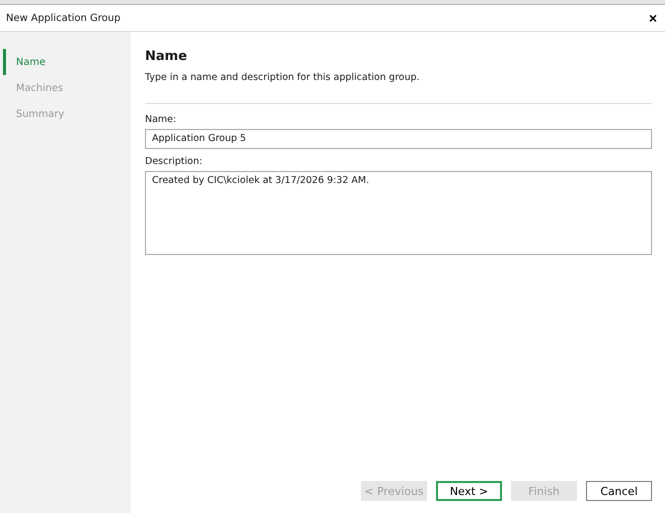 The width and height of the screenshot is (665, 513). I want to click on wizard-step: Name, so click(24, 62).